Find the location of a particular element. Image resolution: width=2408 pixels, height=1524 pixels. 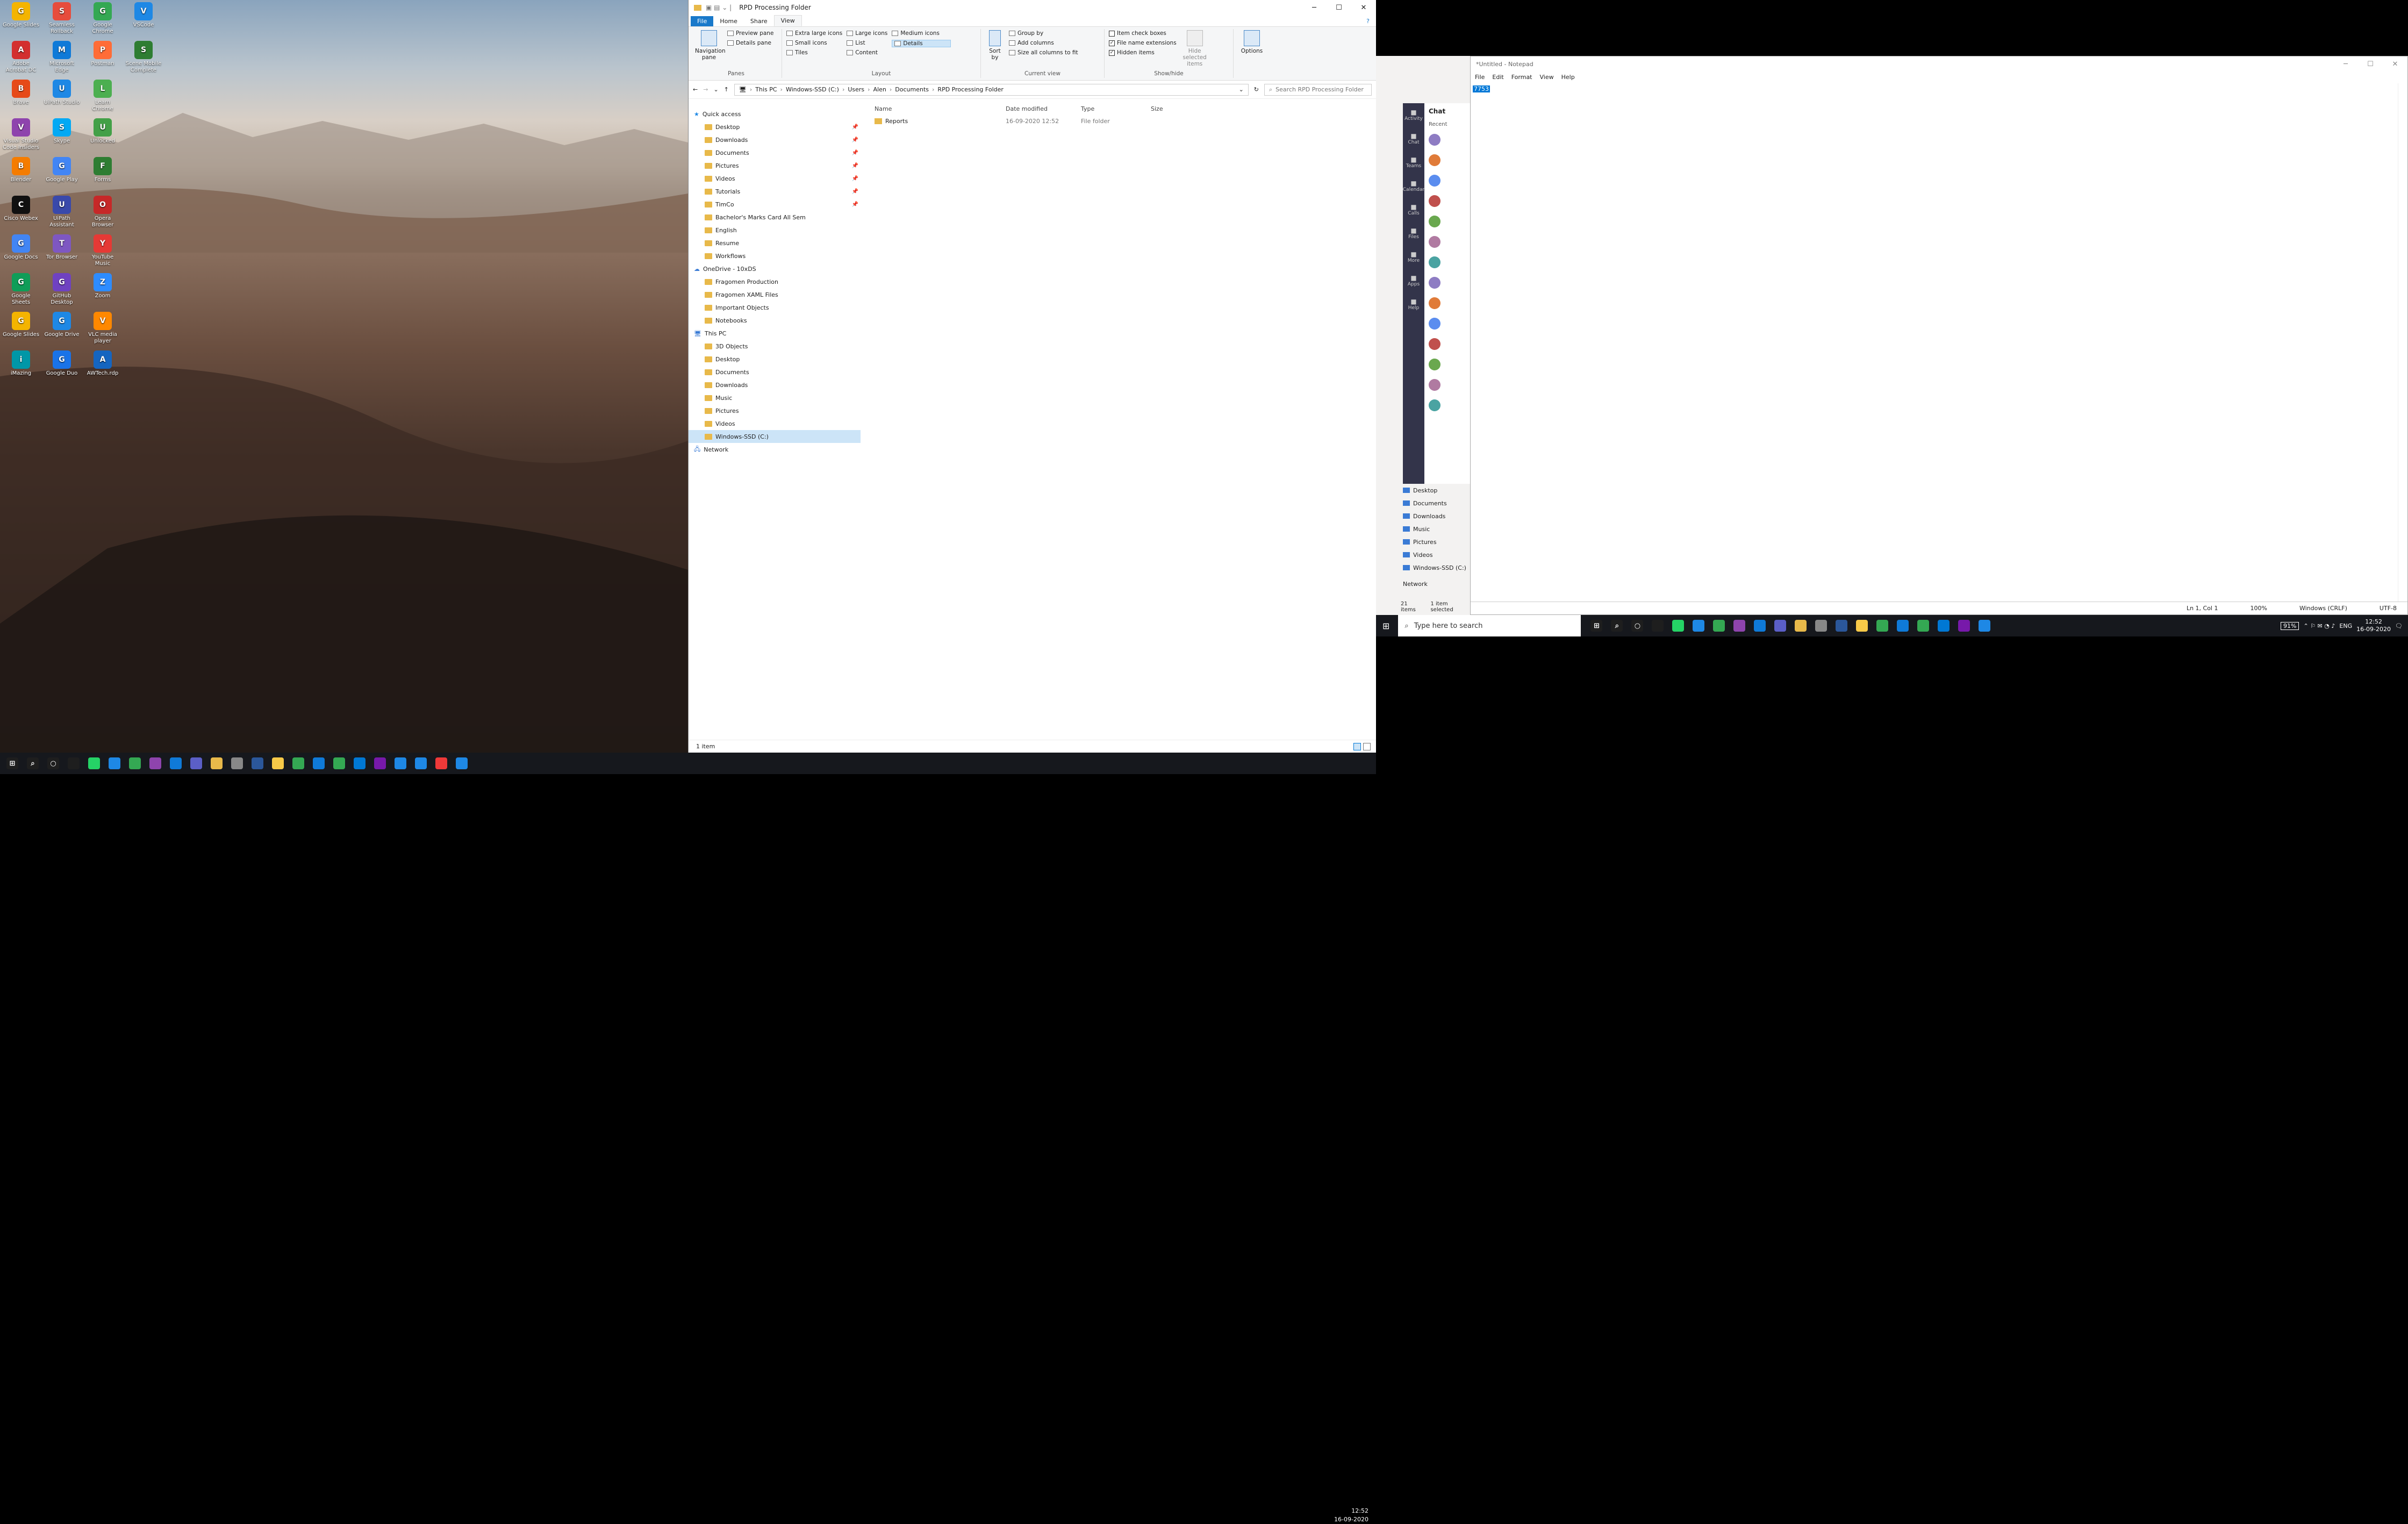

desktop-icon: Z Zoom is located at coordinates (102, 286).